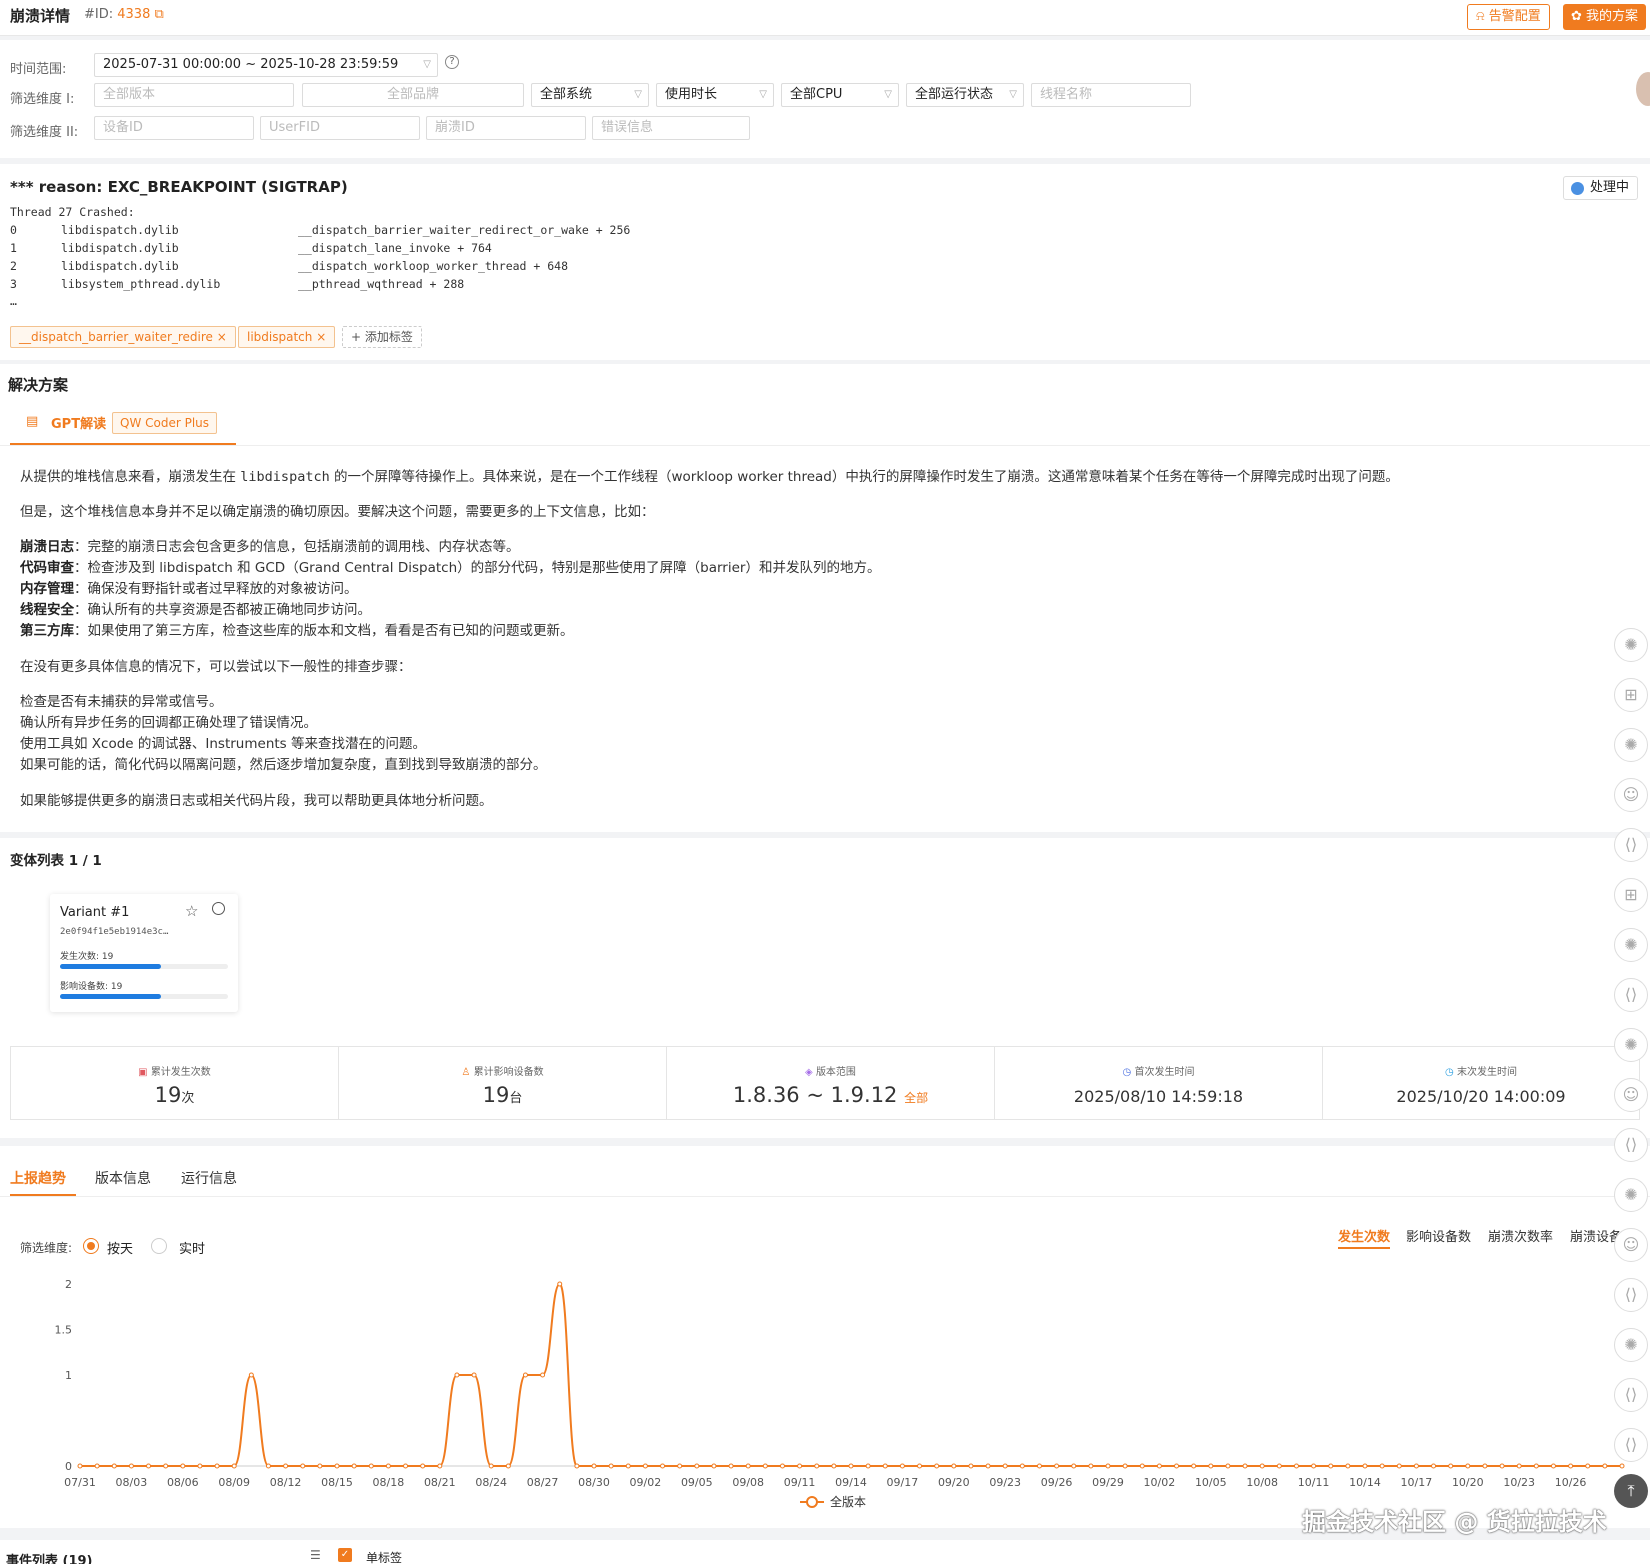 The width and height of the screenshot is (1650, 1564). I want to click on metric-devices: 影响设备数, so click(1438, 1235).